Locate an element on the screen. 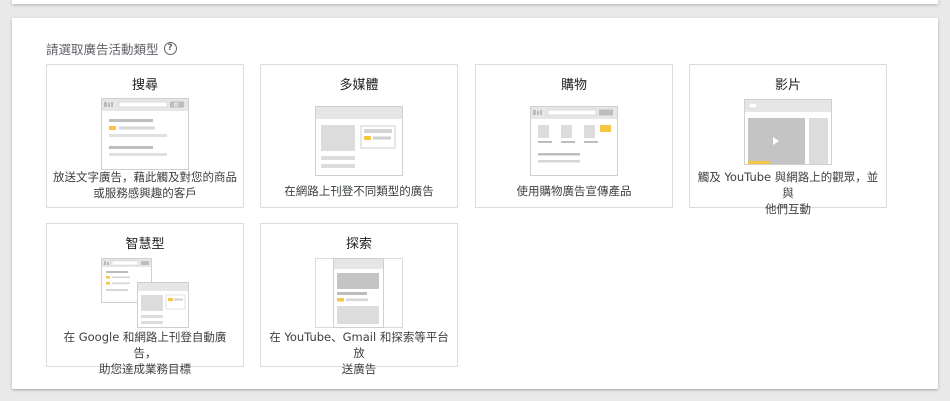 This screenshot has height=401, width=950. discovery-ads-illustration-icon is located at coordinates (359, 293).